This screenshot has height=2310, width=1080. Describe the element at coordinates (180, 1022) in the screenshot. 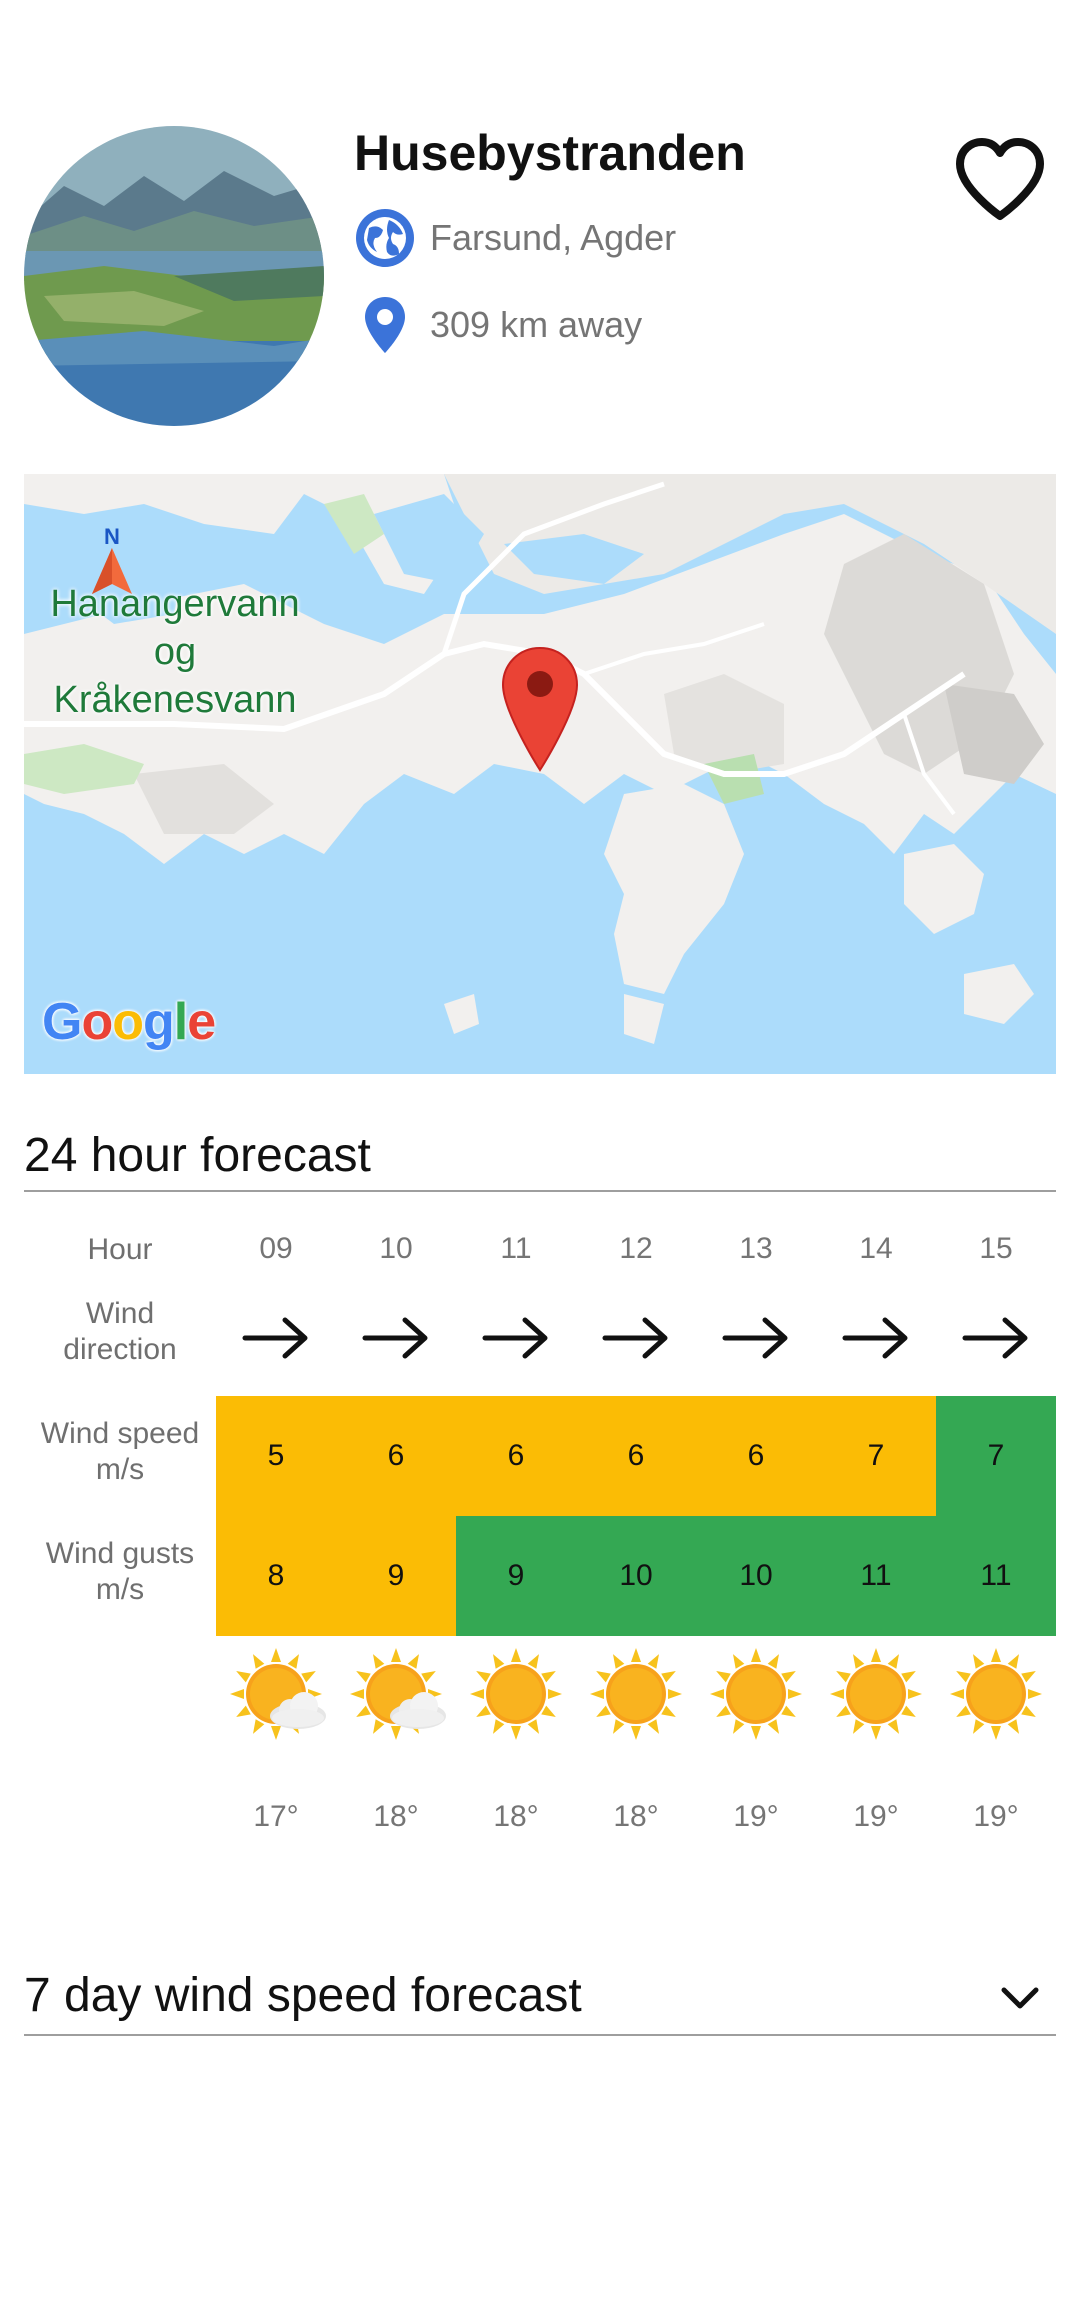

I see `google-letter: l` at that location.